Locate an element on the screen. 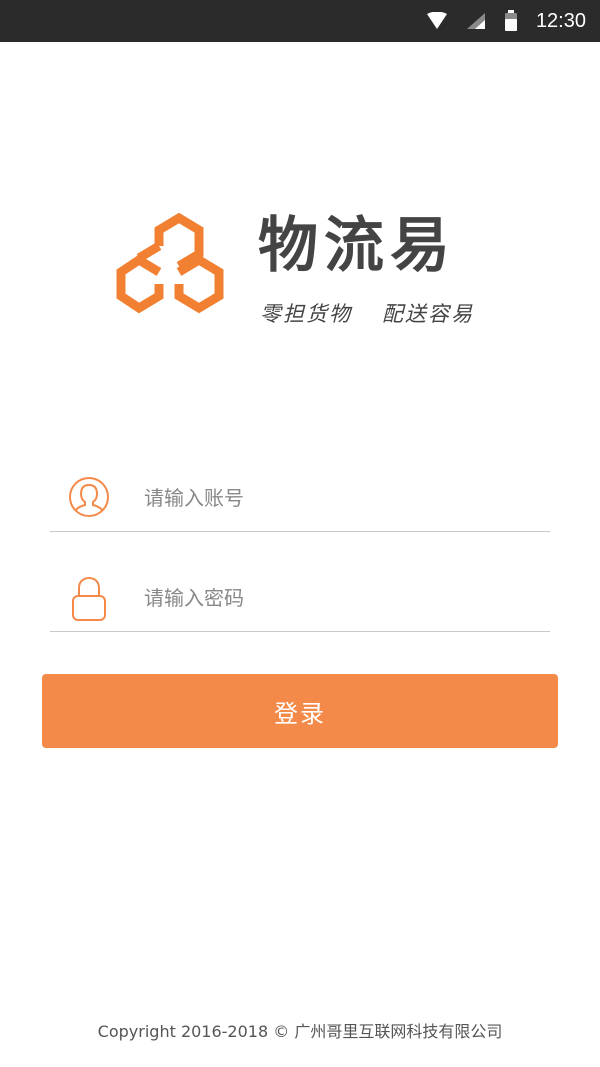  account-field is located at coordinates (300, 499).